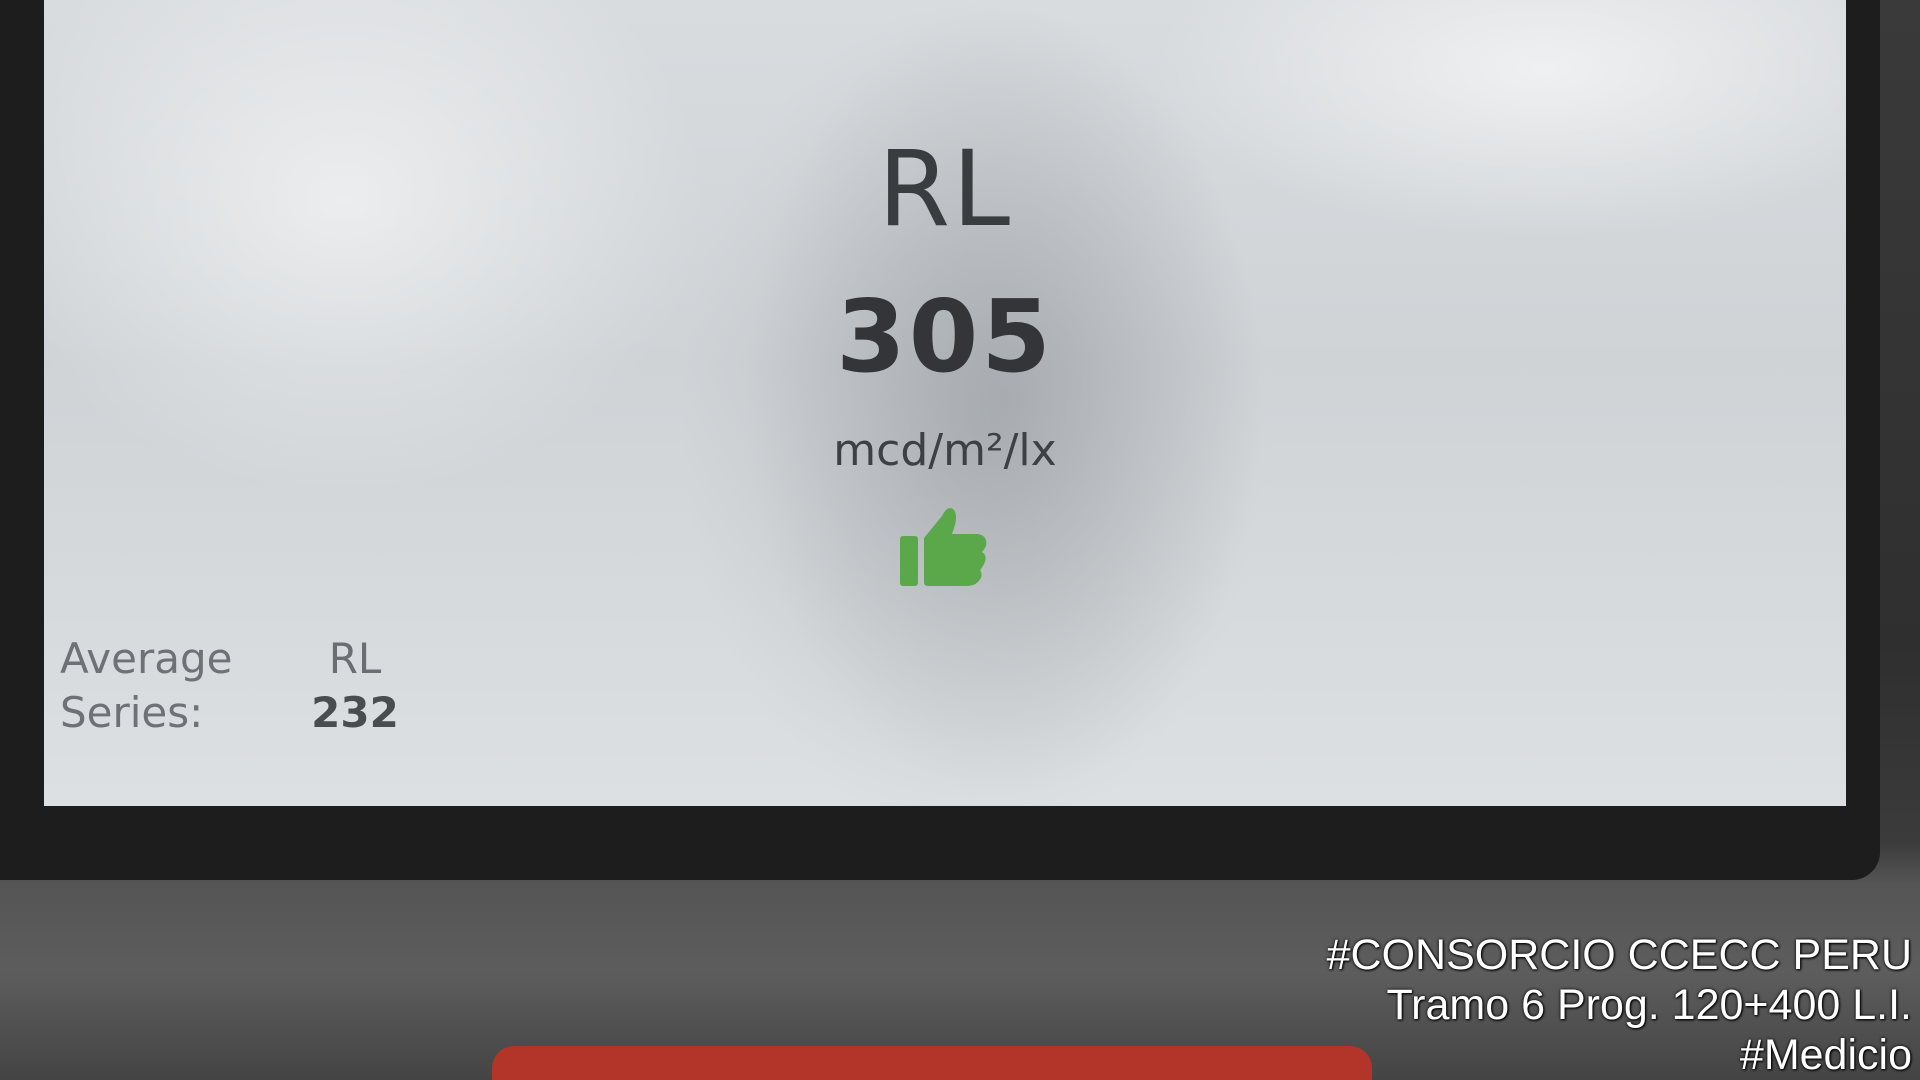 The height and width of the screenshot is (1080, 1920). What do you see at coordinates (1649, 1005) in the screenshot?
I see `caption-line-2: Tramo 6 Prog. 120+400 L.I.` at bounding box center [1649, 1005].